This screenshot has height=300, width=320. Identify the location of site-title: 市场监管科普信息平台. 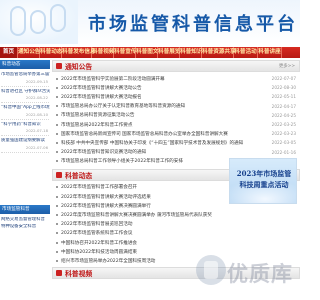
(193, 24).